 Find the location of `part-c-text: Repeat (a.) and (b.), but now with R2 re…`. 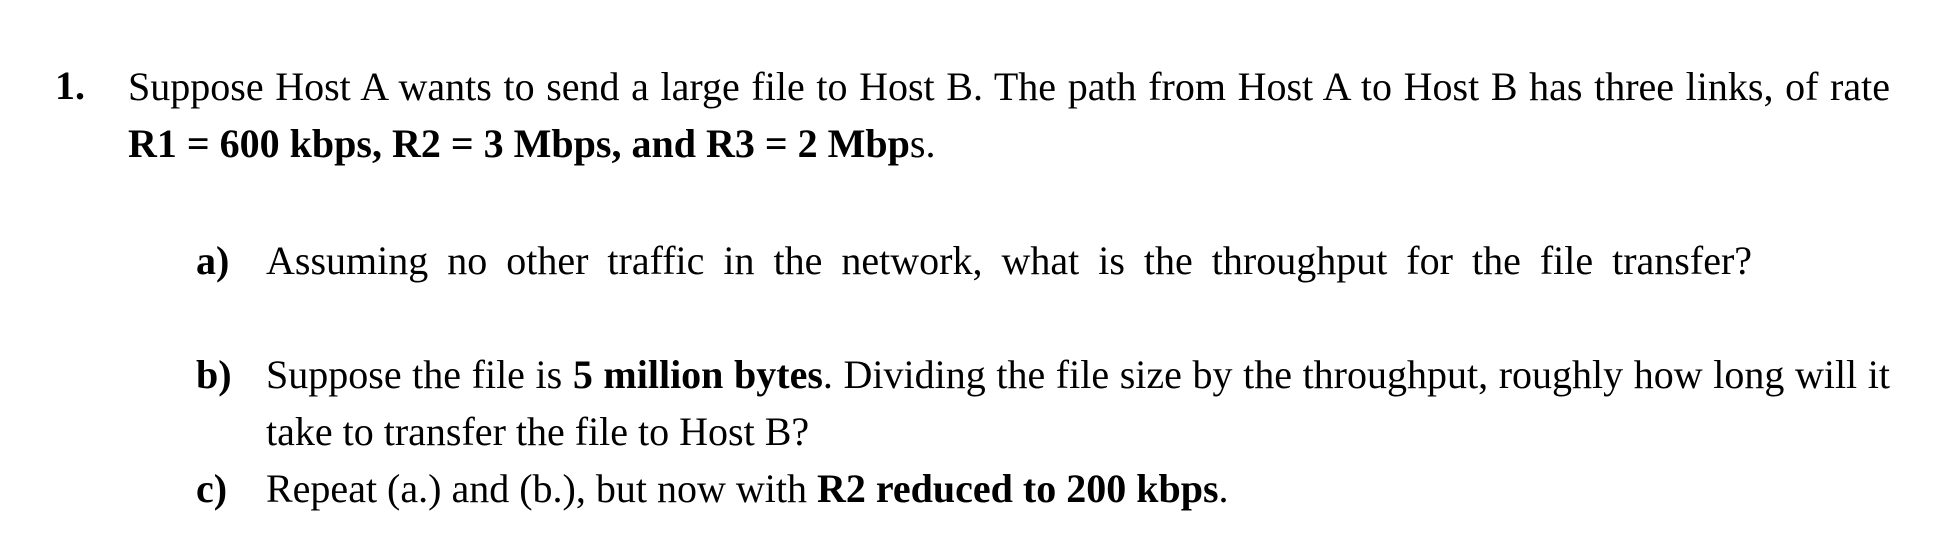

part-c-text: Repeat (a.) and (b.), but now with R2 re… is located at coordinates (1078, 488).